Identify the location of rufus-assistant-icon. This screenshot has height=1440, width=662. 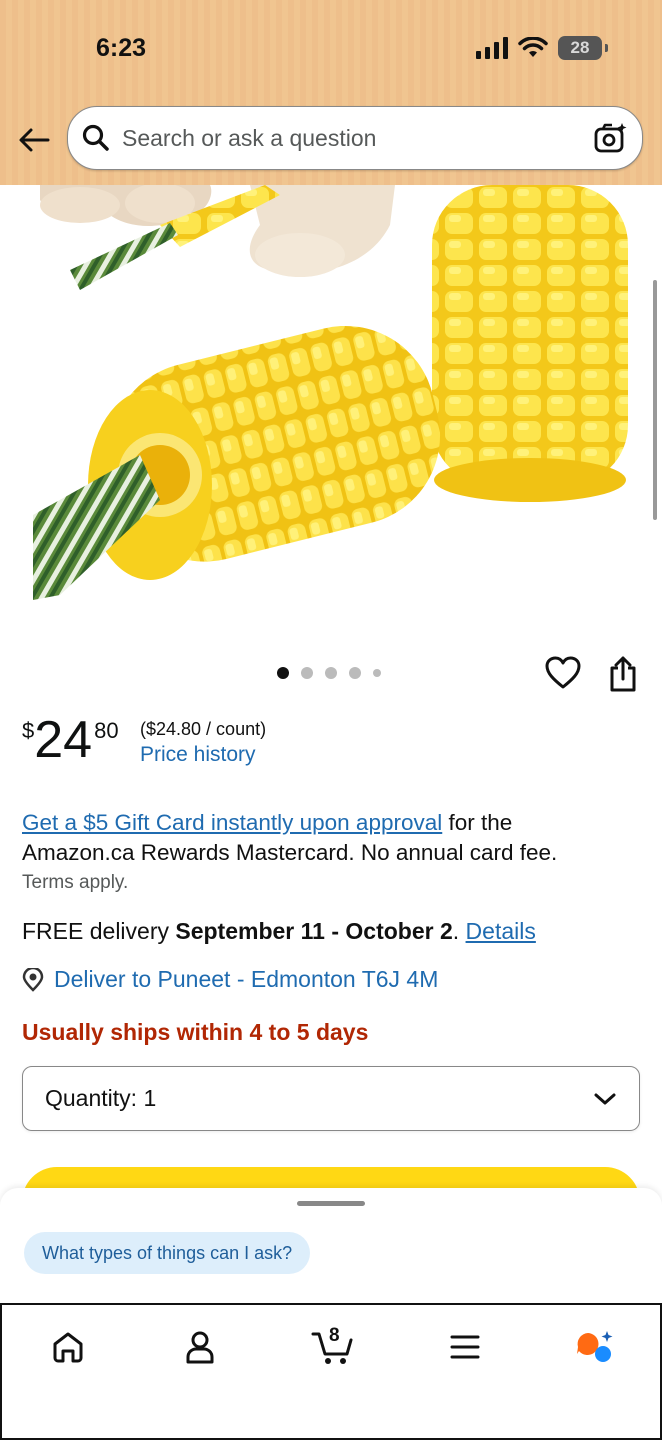
(595, 1346).